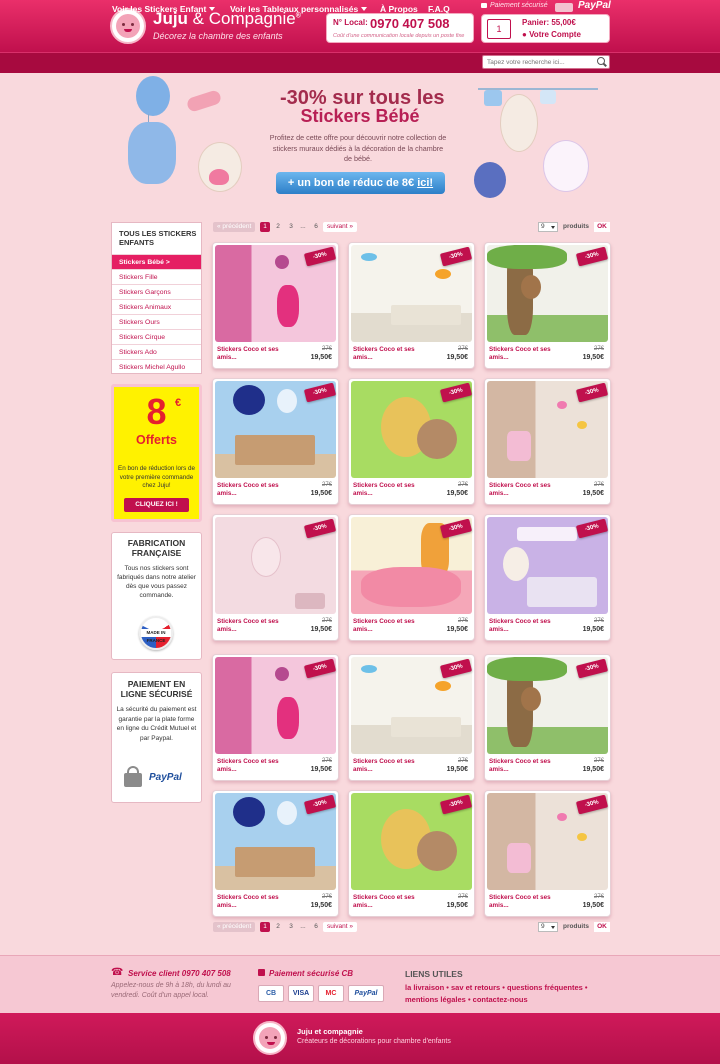 Image resolution: width=720 pixels, height=1064 pixels. Describe the element at coordinates (545, 28) in the screenshot. I see `cart-box: 1 Panier: 55,00€ ● Votre Compte` at that location.